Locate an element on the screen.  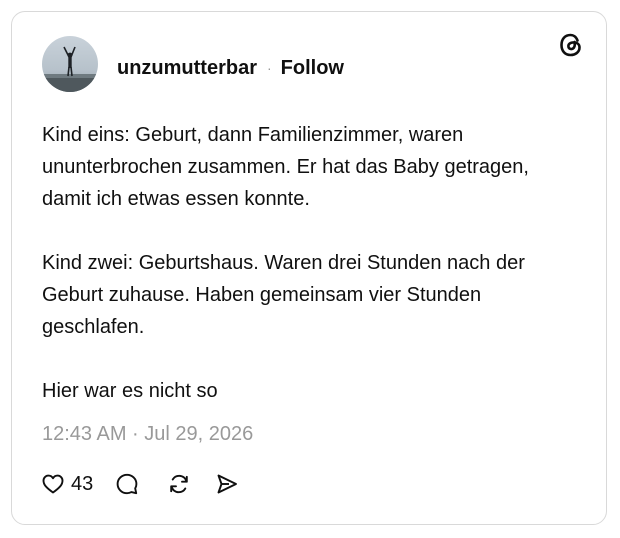
post-header: unzumutterbar · Follow is located at coordinates (230, 68).